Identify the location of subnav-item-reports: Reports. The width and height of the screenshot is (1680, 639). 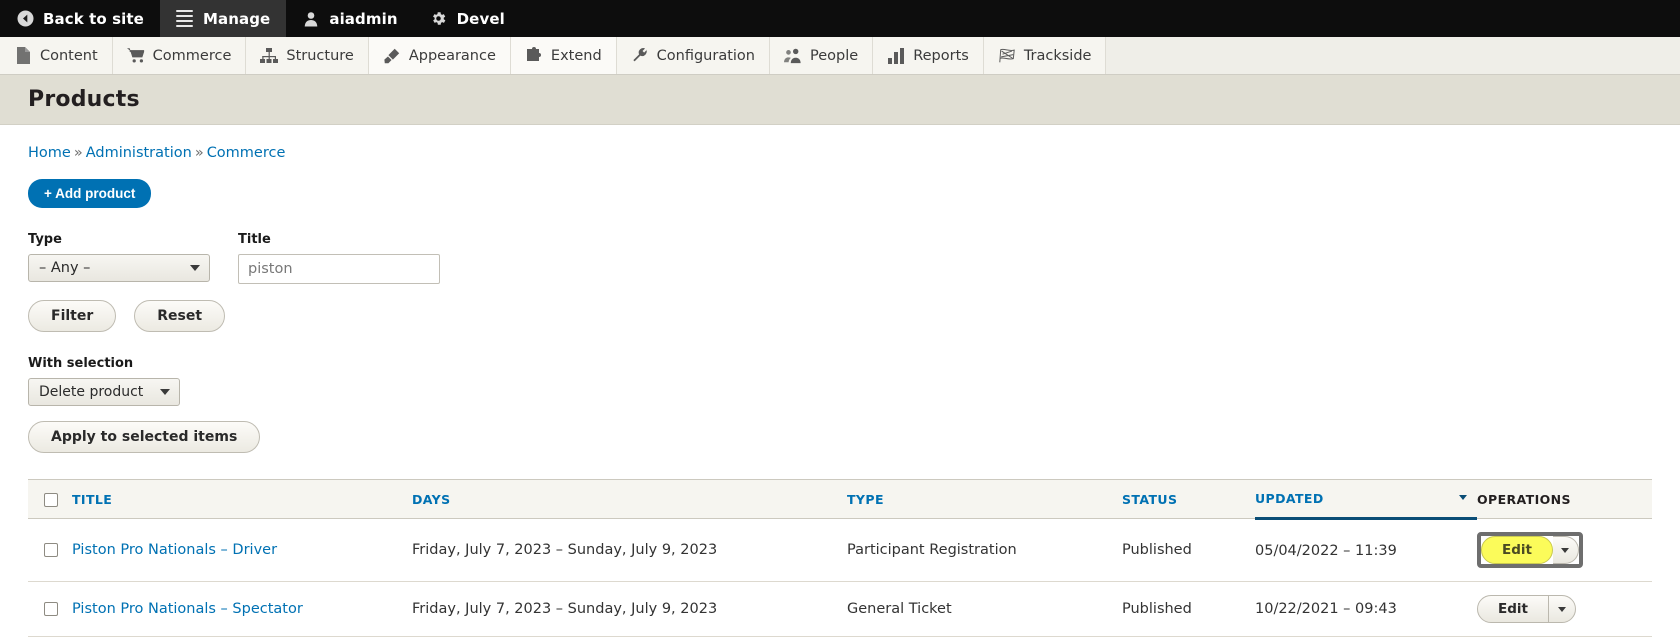
(928, 55).